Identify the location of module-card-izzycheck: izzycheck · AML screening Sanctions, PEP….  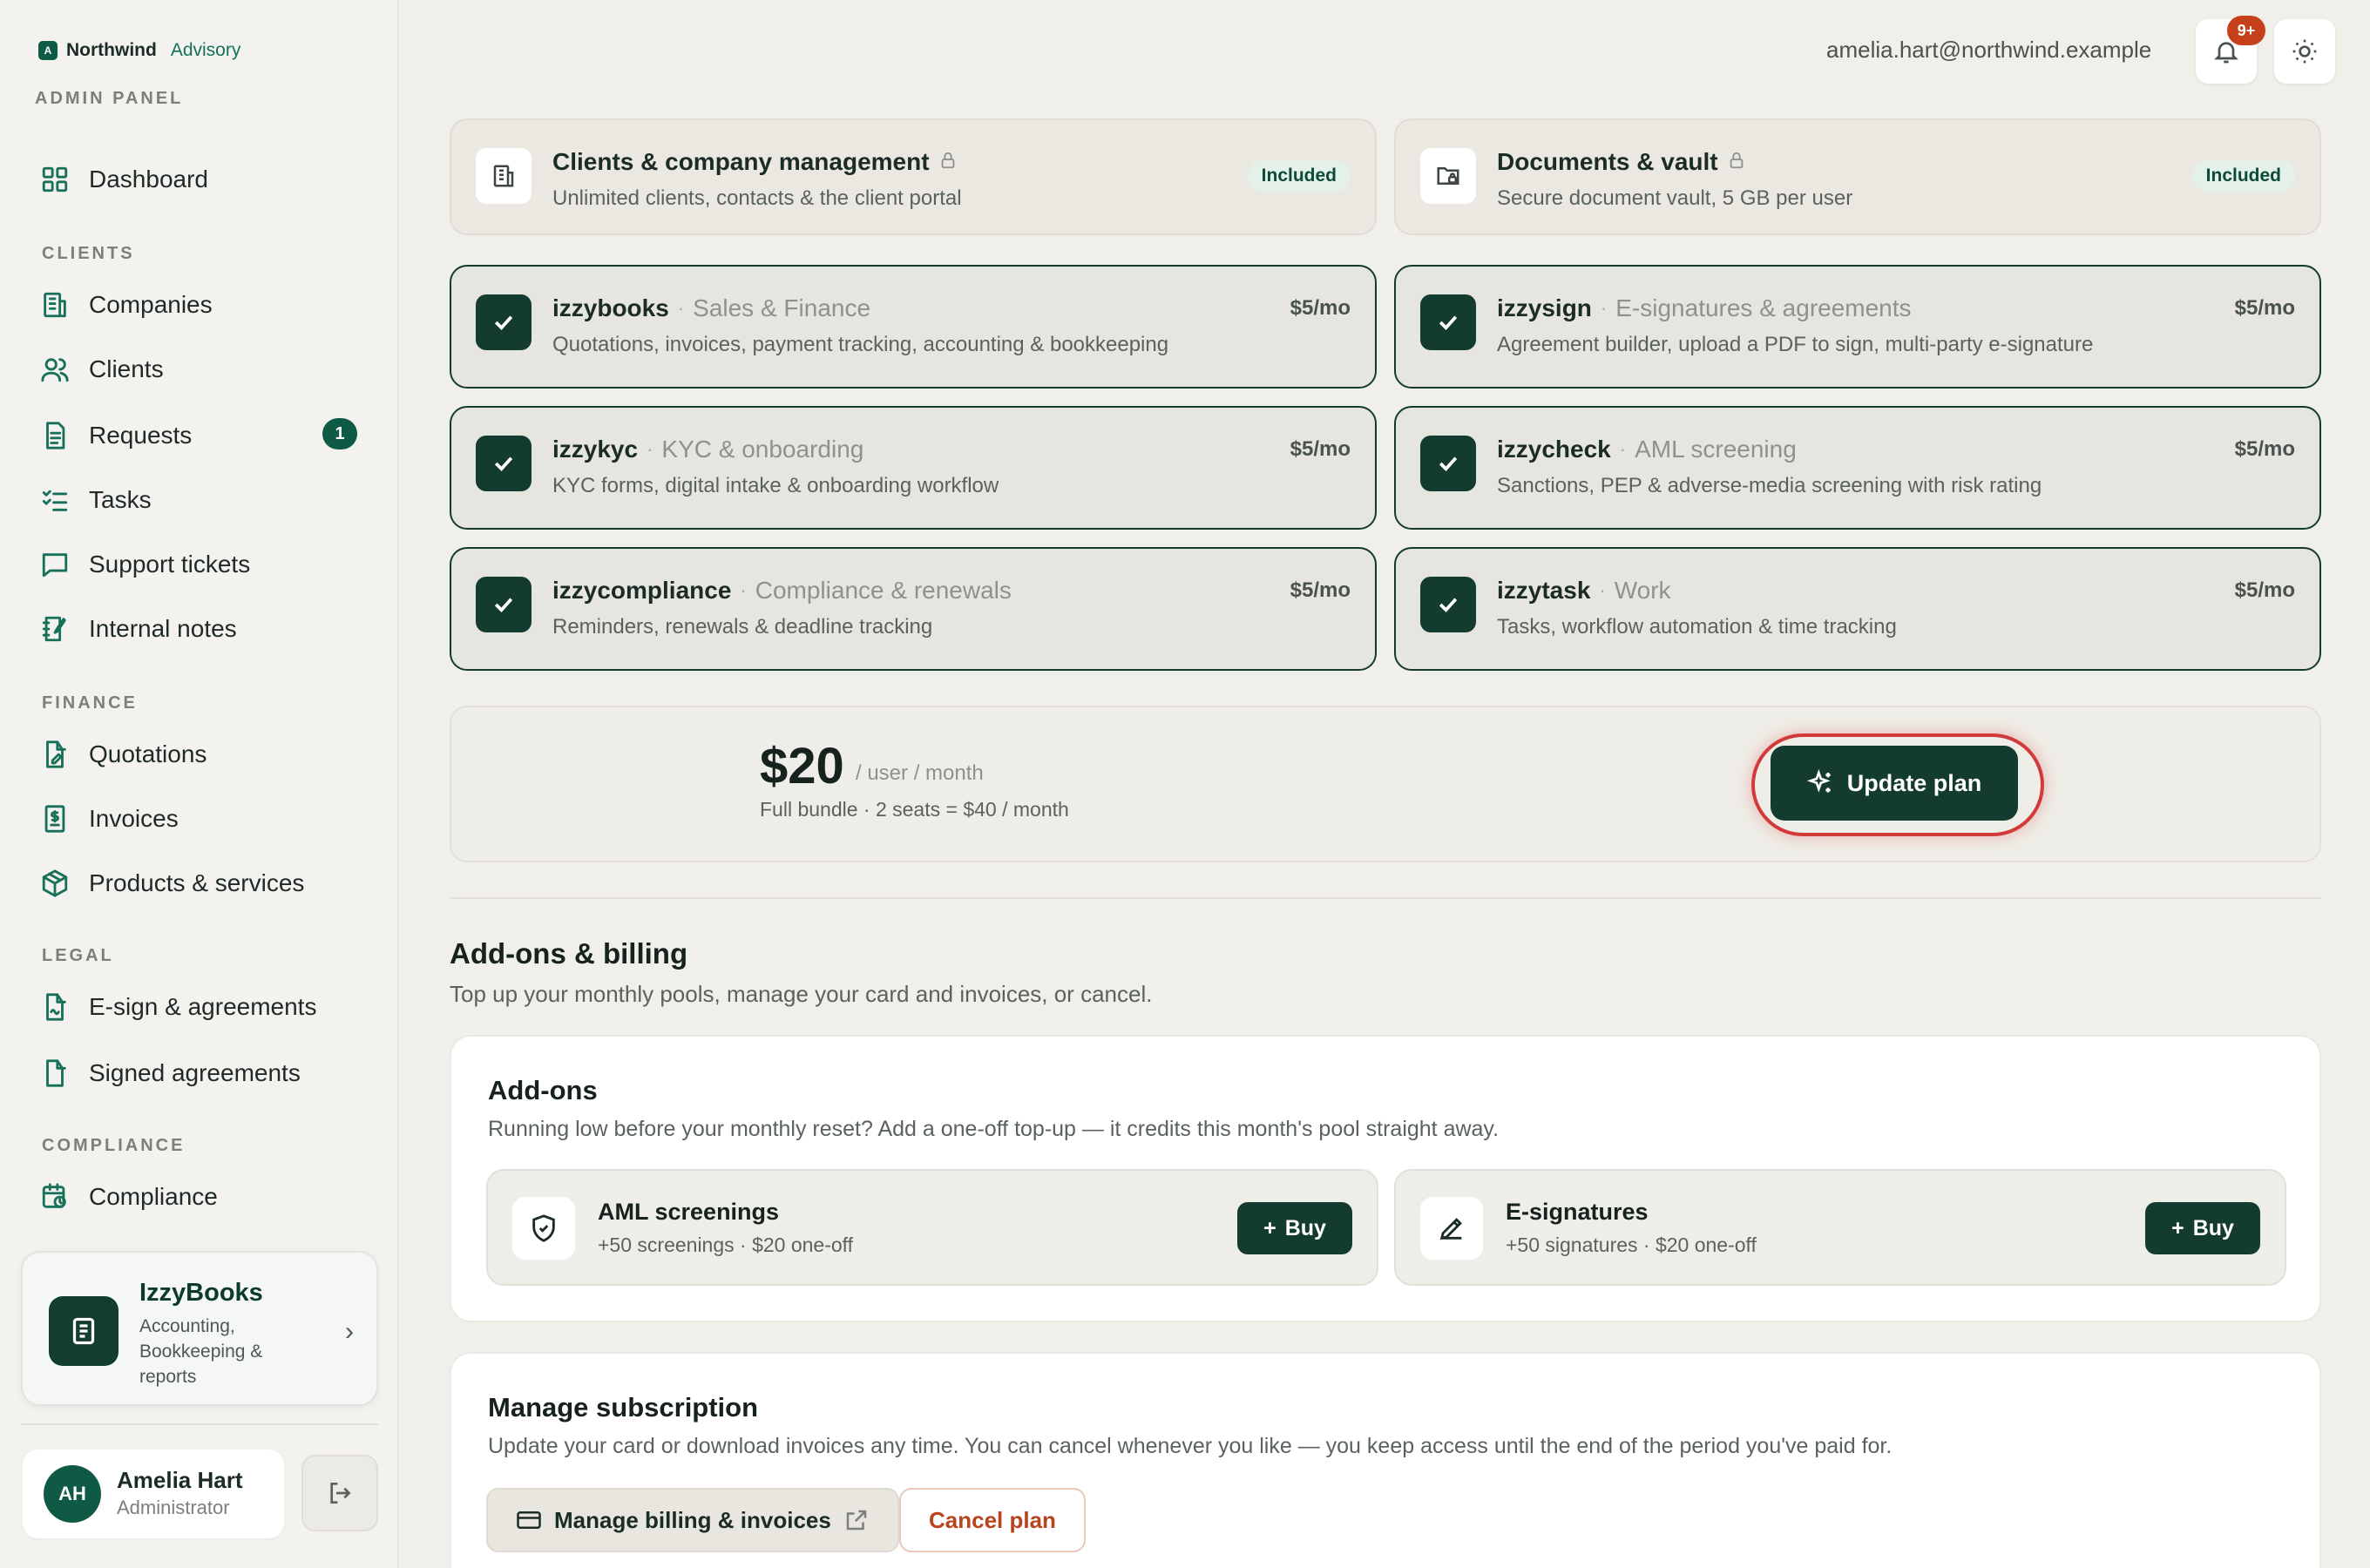
(1857, 468).